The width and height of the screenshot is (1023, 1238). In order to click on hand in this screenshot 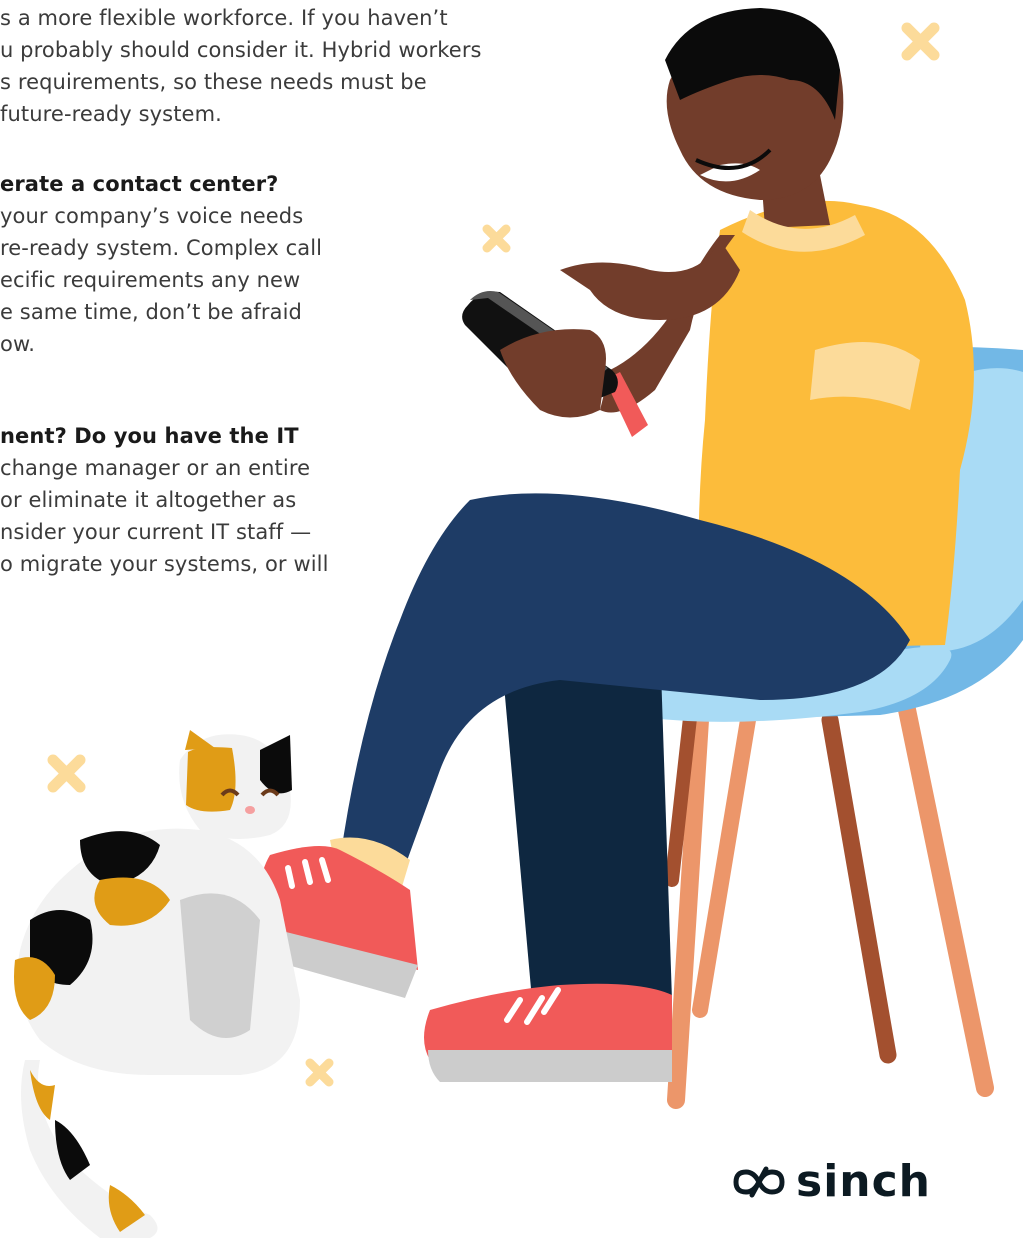, I will do `click(553, 373)`.